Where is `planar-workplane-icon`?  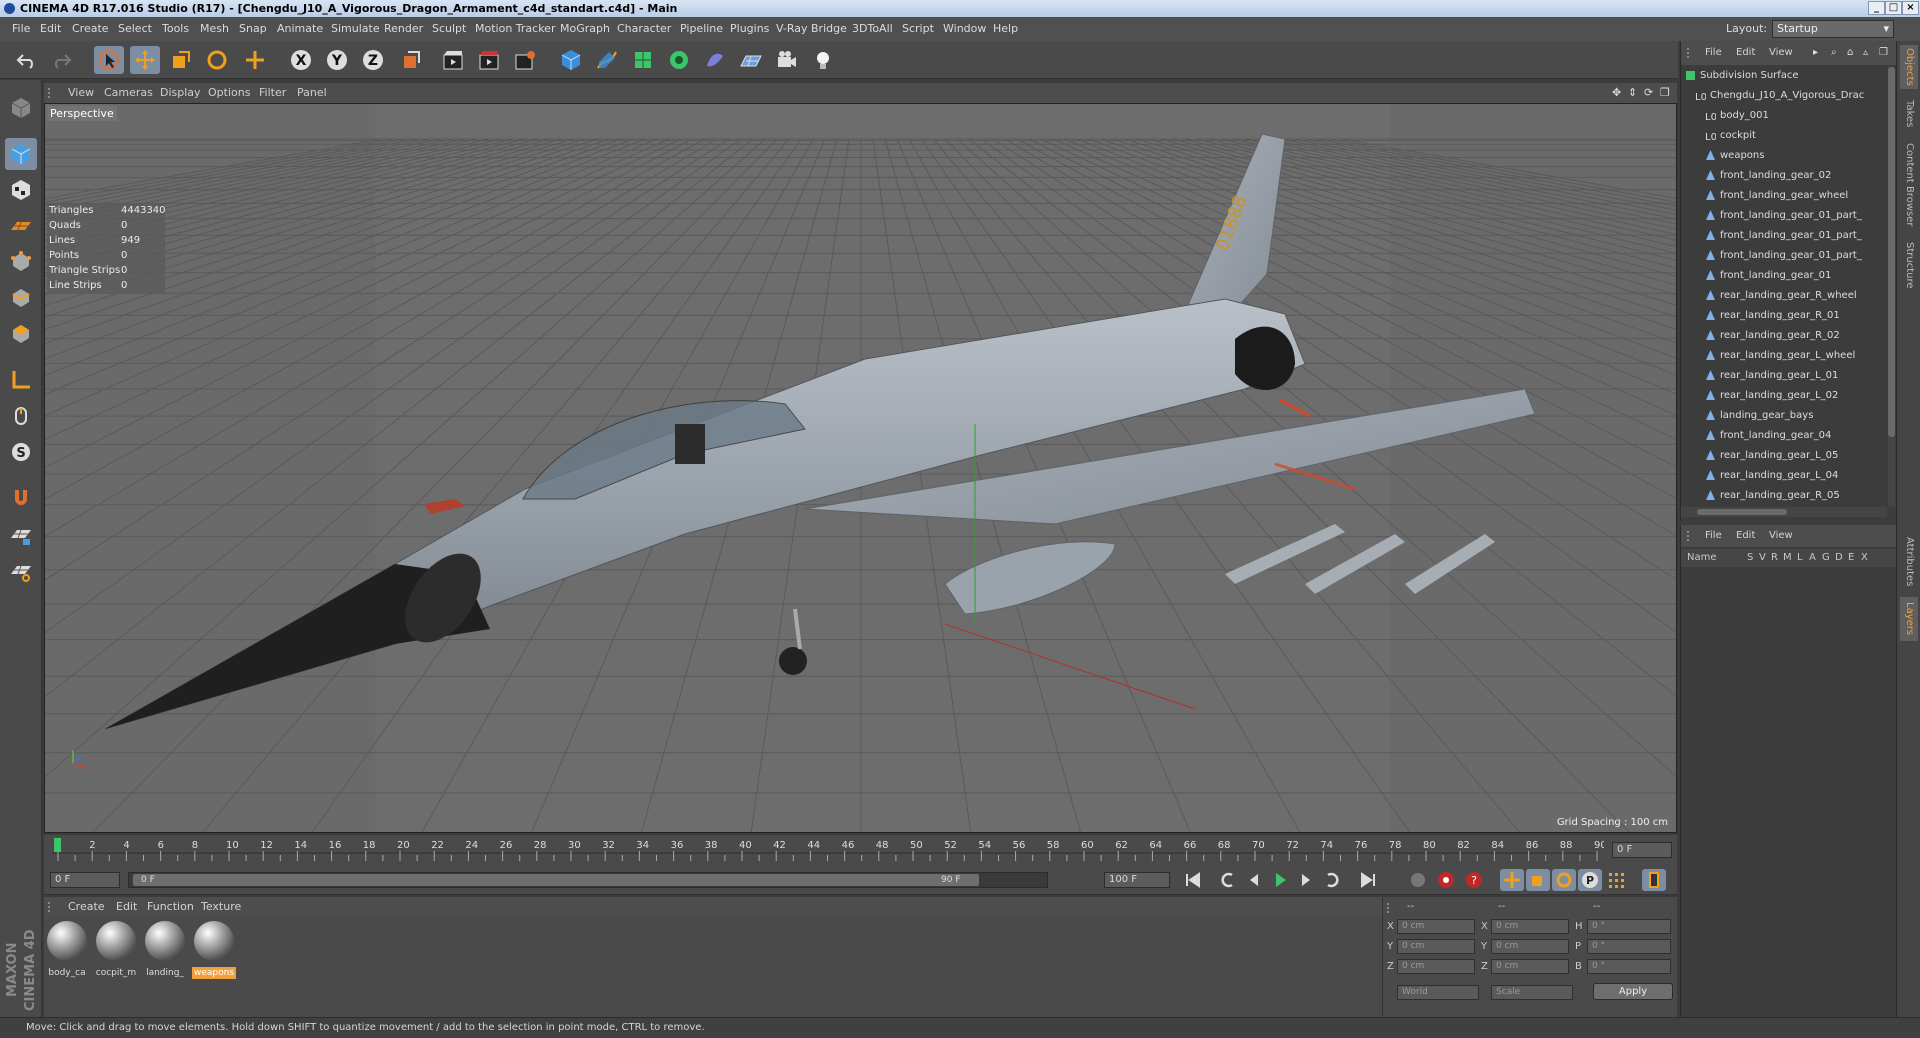
planar-workplane-icon is located at coordinates (21, 572).